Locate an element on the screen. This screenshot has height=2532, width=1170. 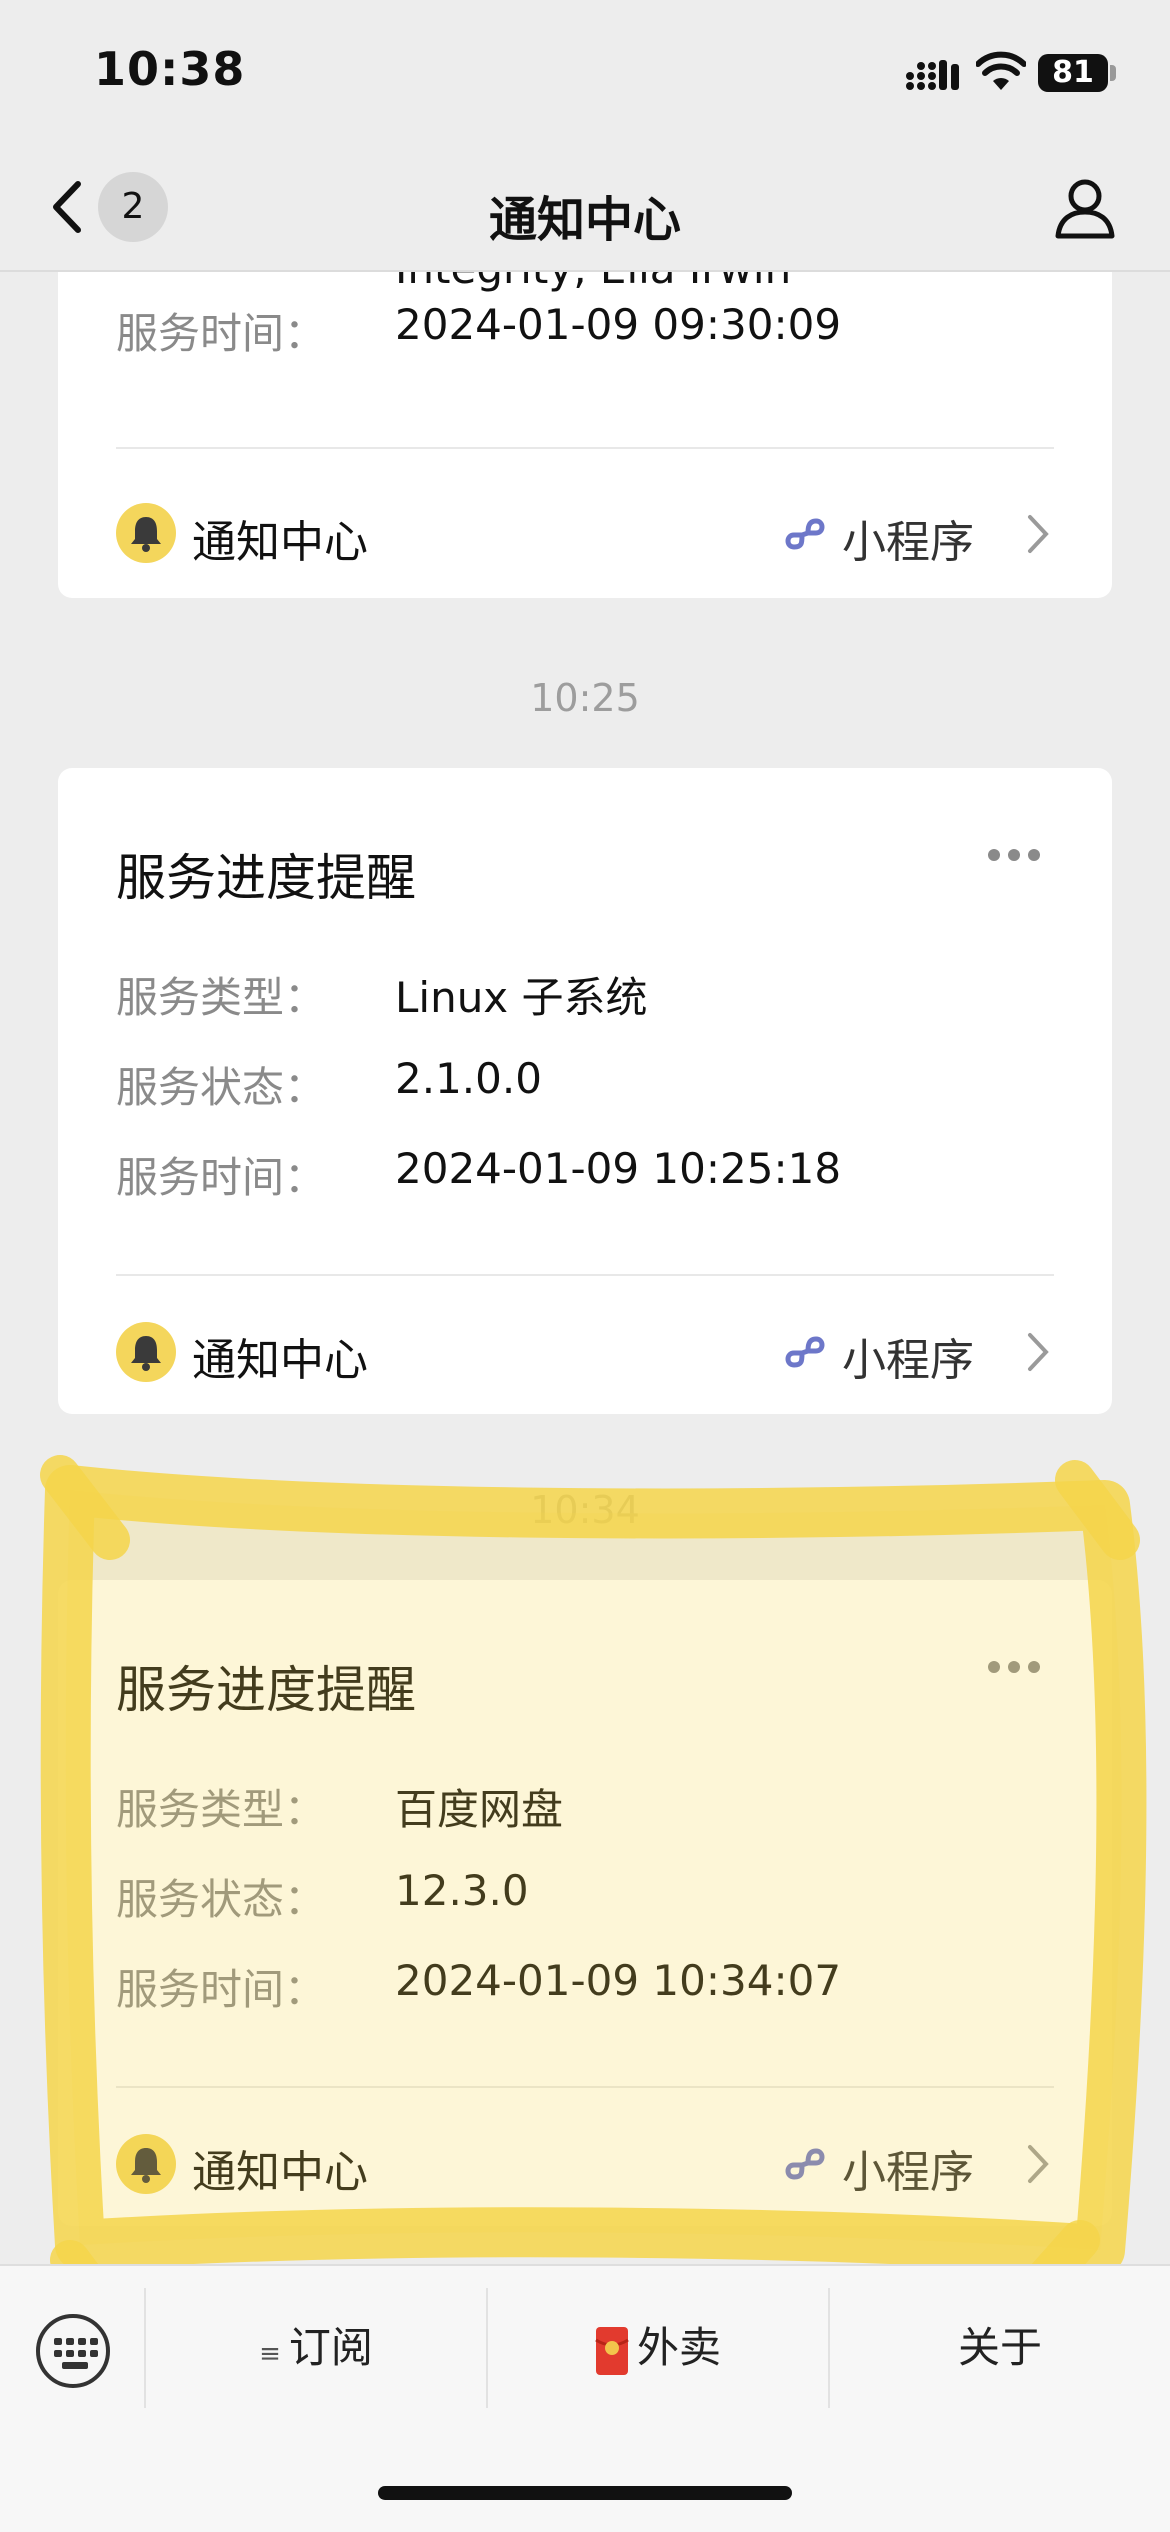
red-envelope-icon is located at coordinates (612, 2350).